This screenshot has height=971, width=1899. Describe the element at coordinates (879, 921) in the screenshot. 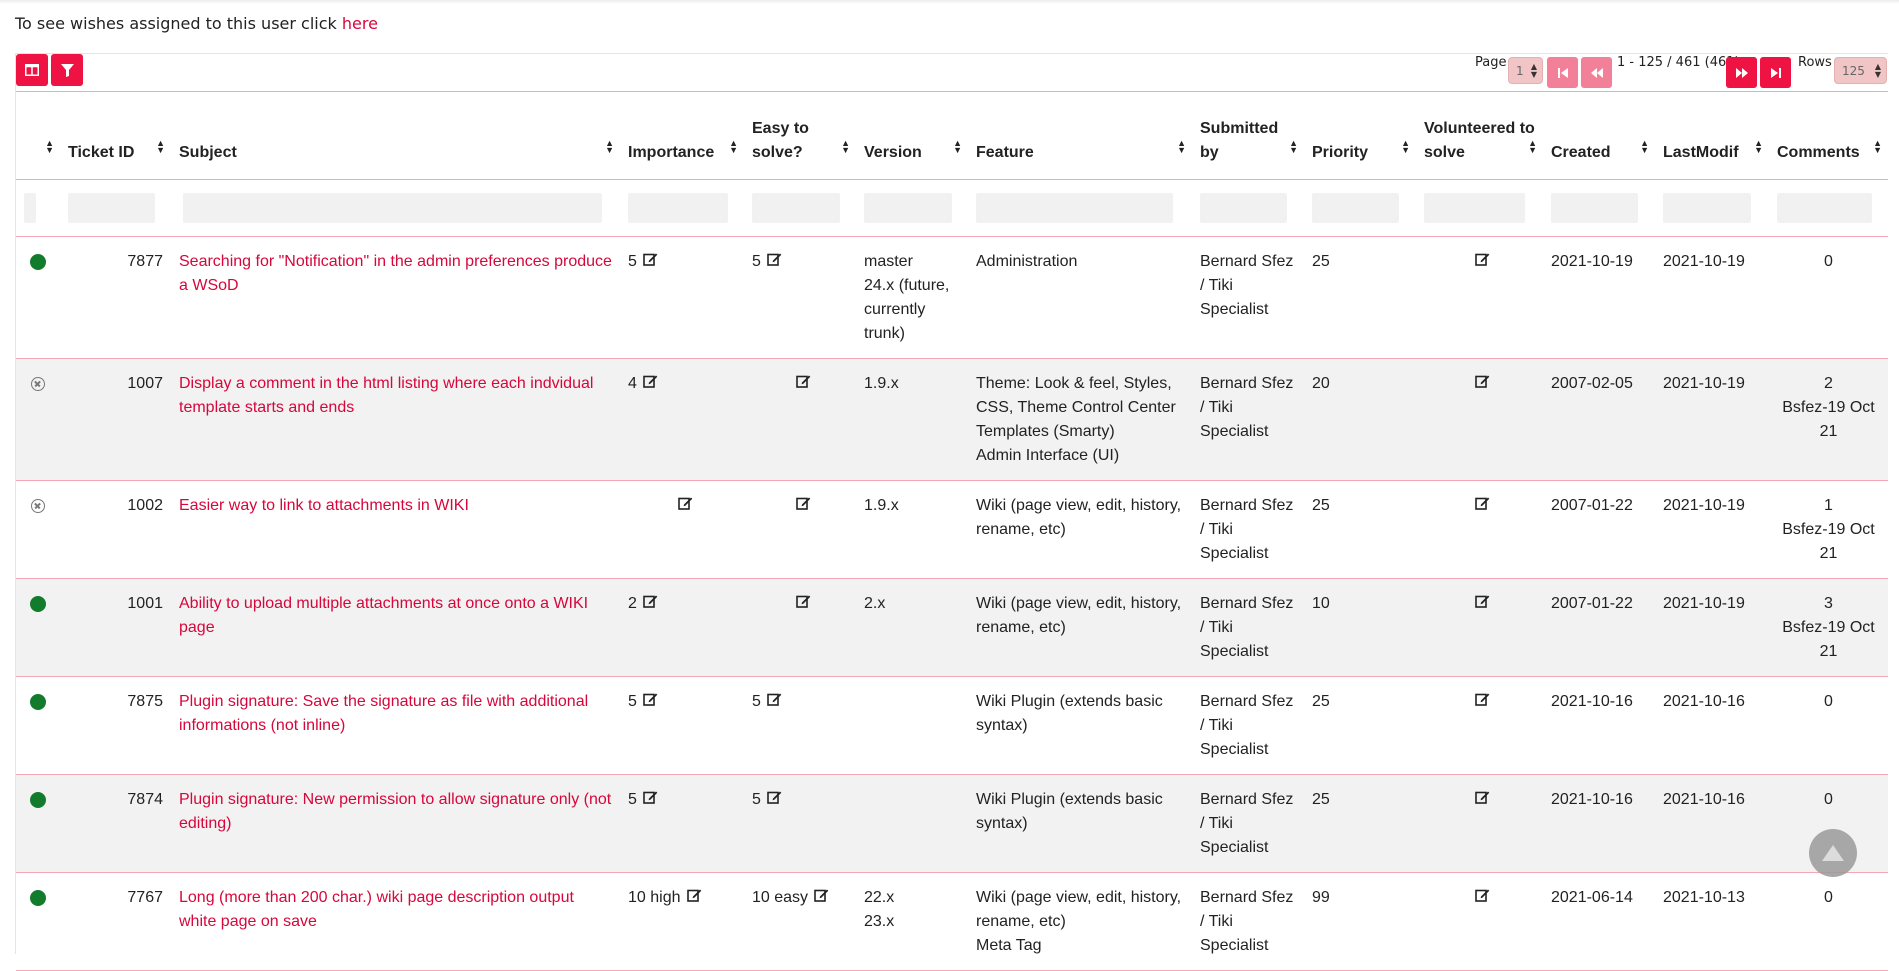

I see `version-line: 23.x` at that location.